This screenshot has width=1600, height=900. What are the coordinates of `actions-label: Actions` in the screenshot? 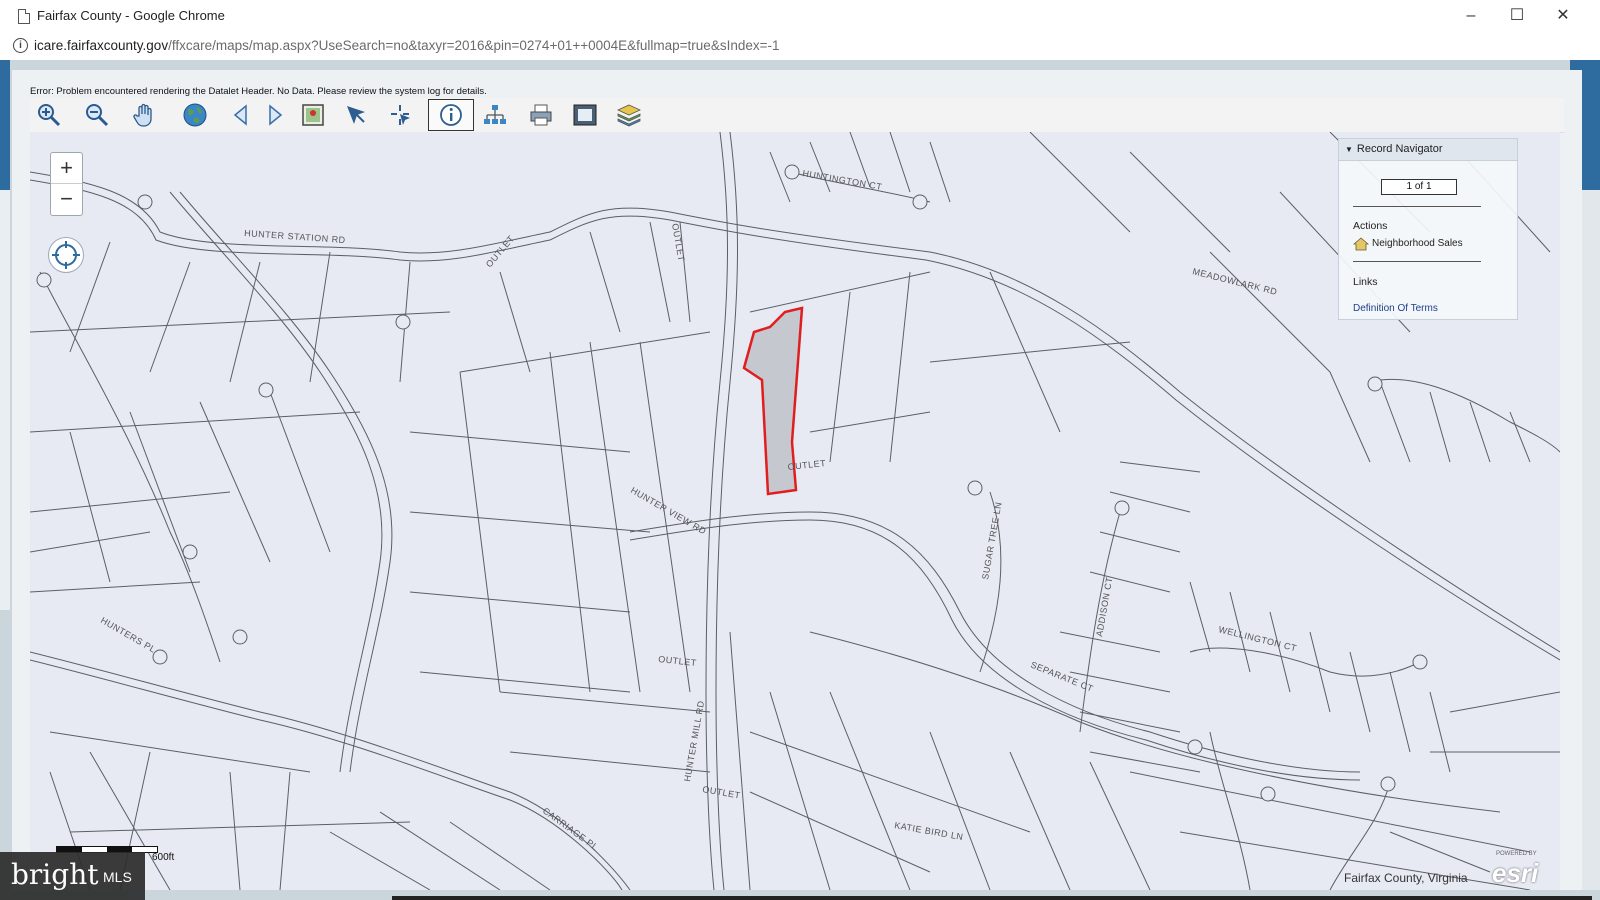 It's located at (1370, 226).